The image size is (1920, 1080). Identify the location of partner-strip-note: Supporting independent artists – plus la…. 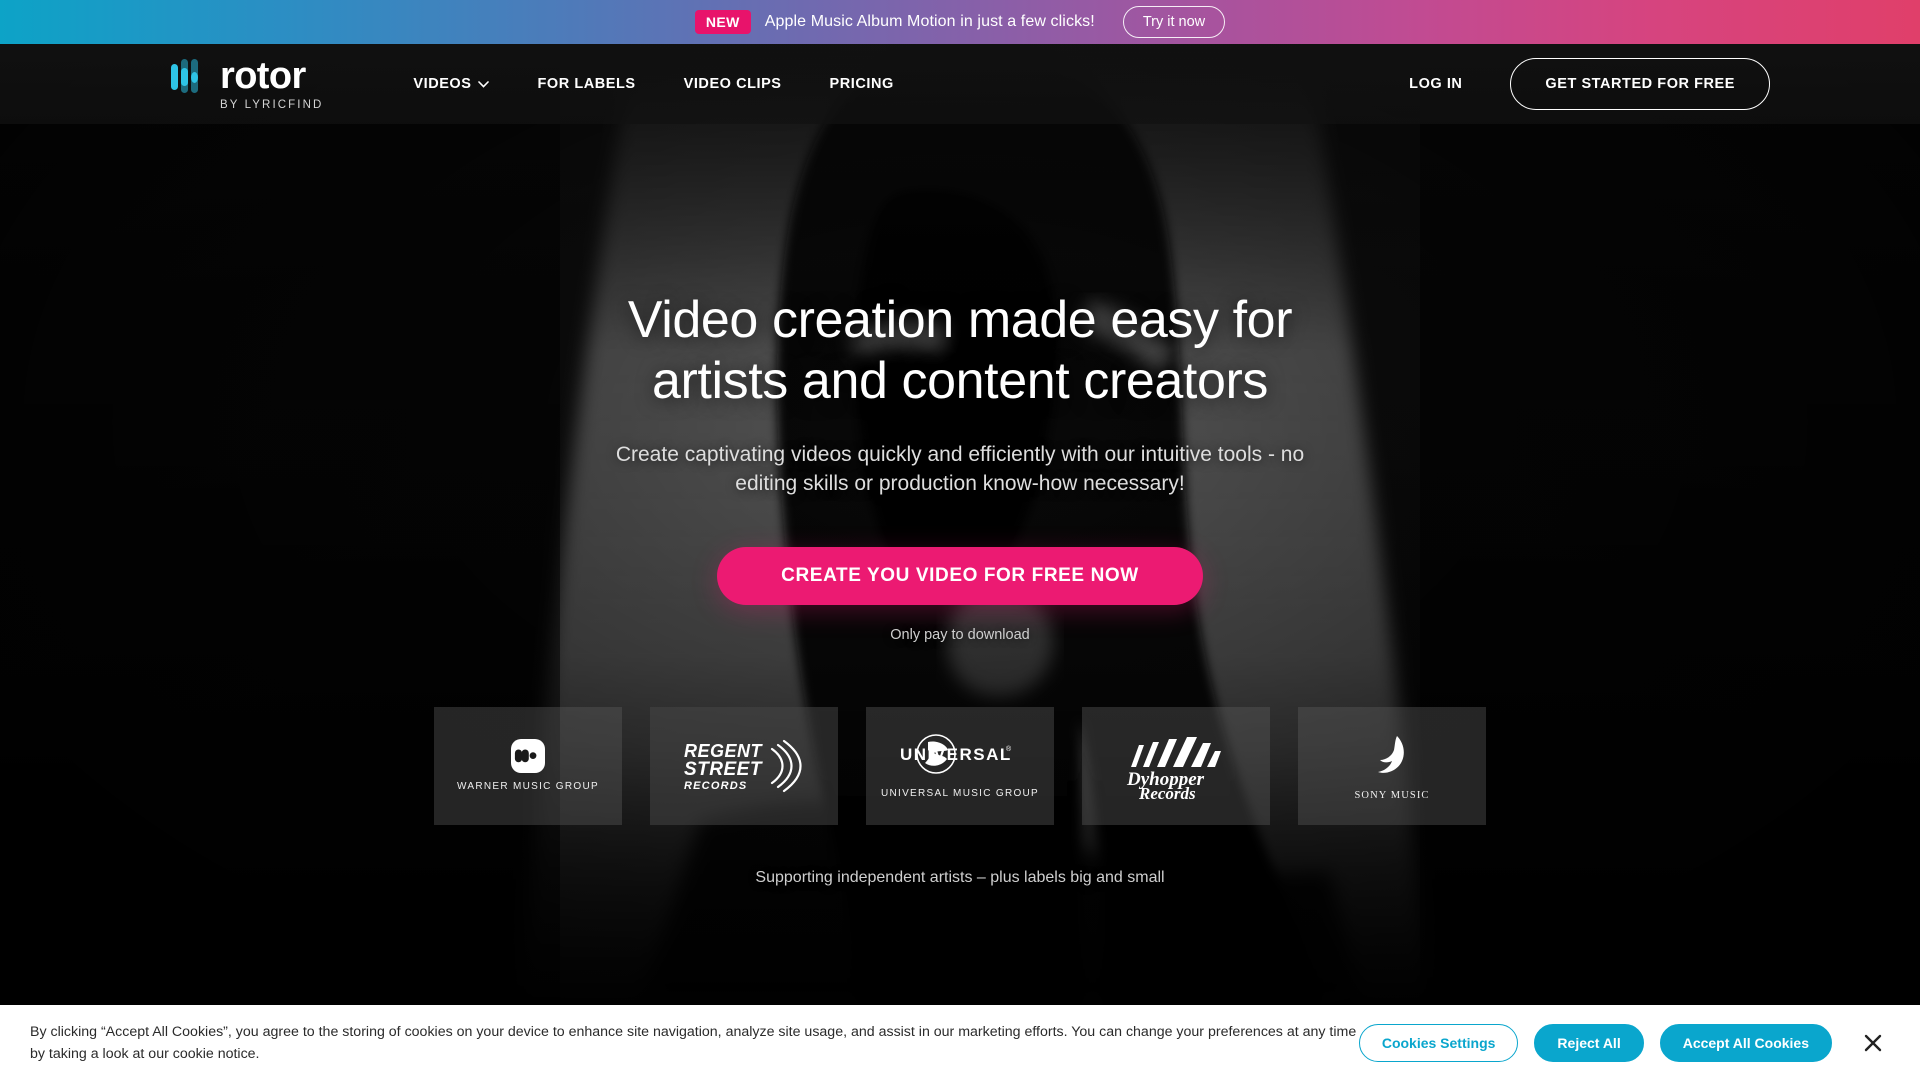
(960, 877).